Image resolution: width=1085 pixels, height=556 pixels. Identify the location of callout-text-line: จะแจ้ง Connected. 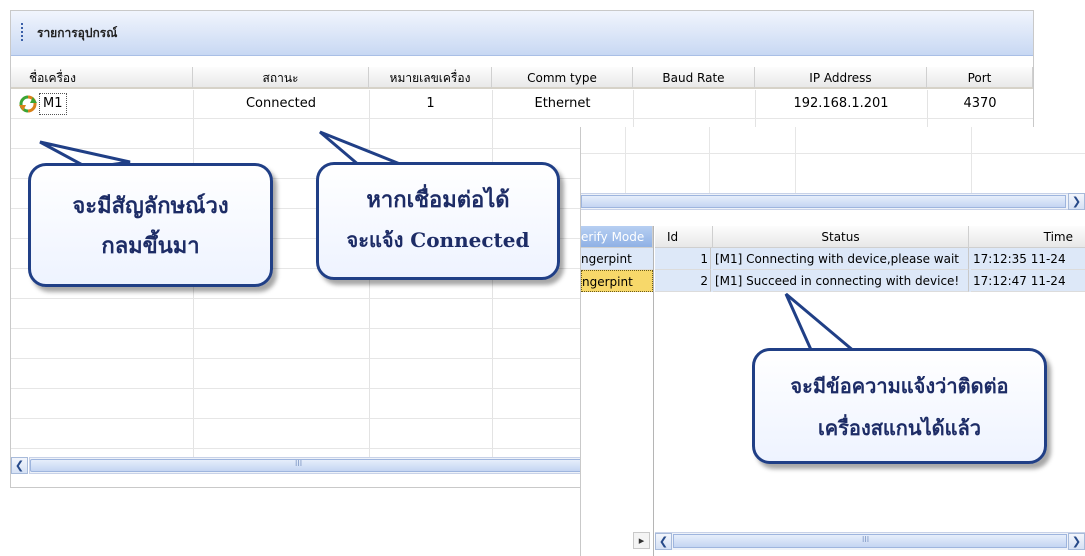
(438, 240).